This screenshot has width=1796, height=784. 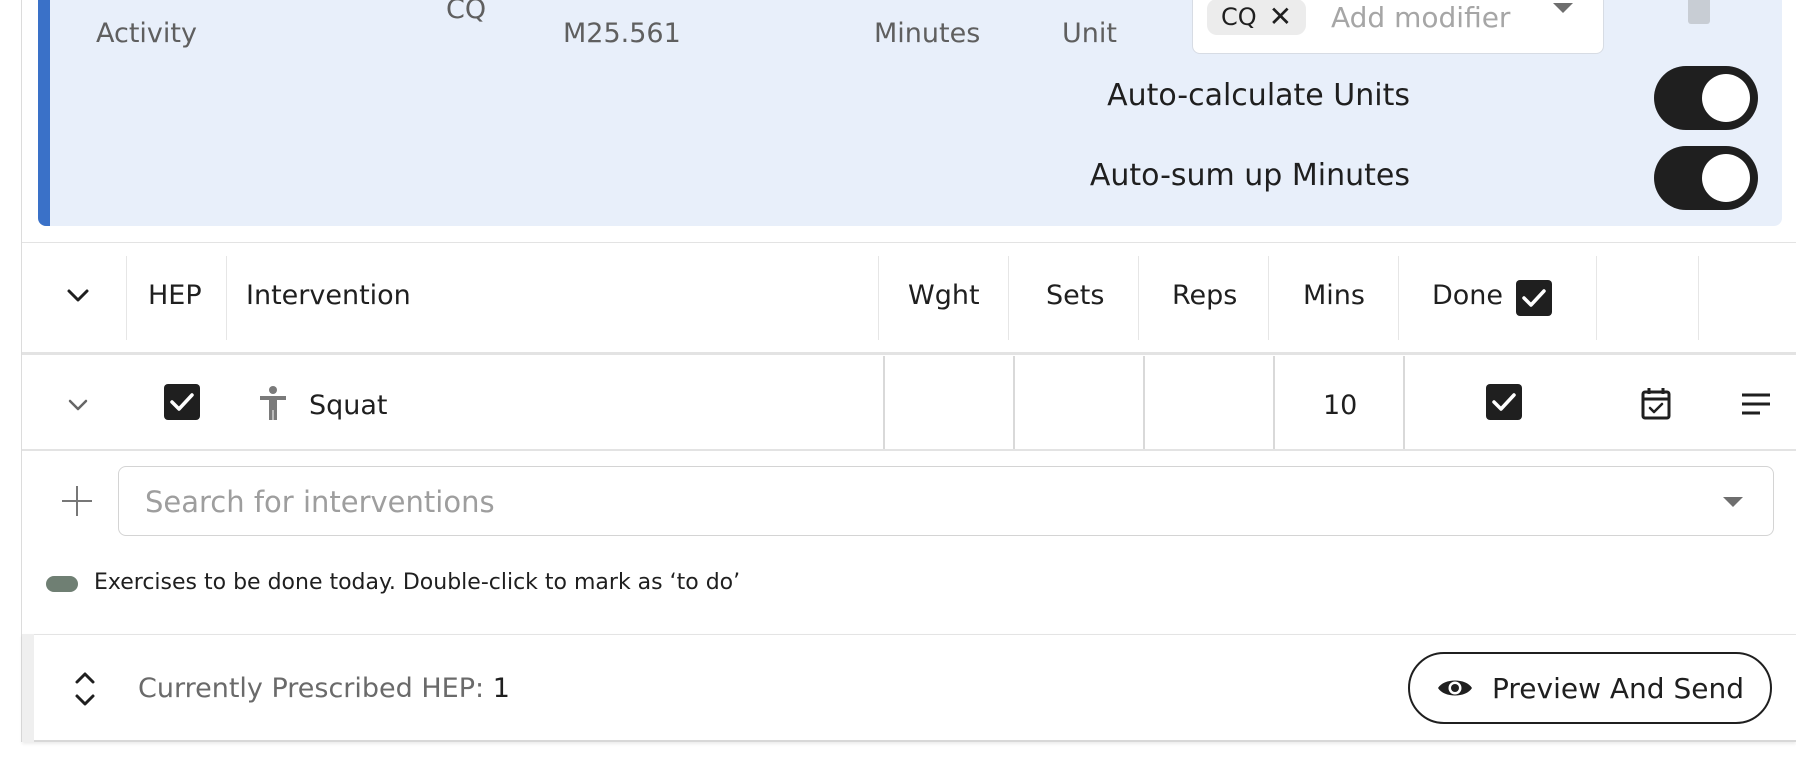 I want to click on header-mins: Mins, so click(x=1334, y=295).